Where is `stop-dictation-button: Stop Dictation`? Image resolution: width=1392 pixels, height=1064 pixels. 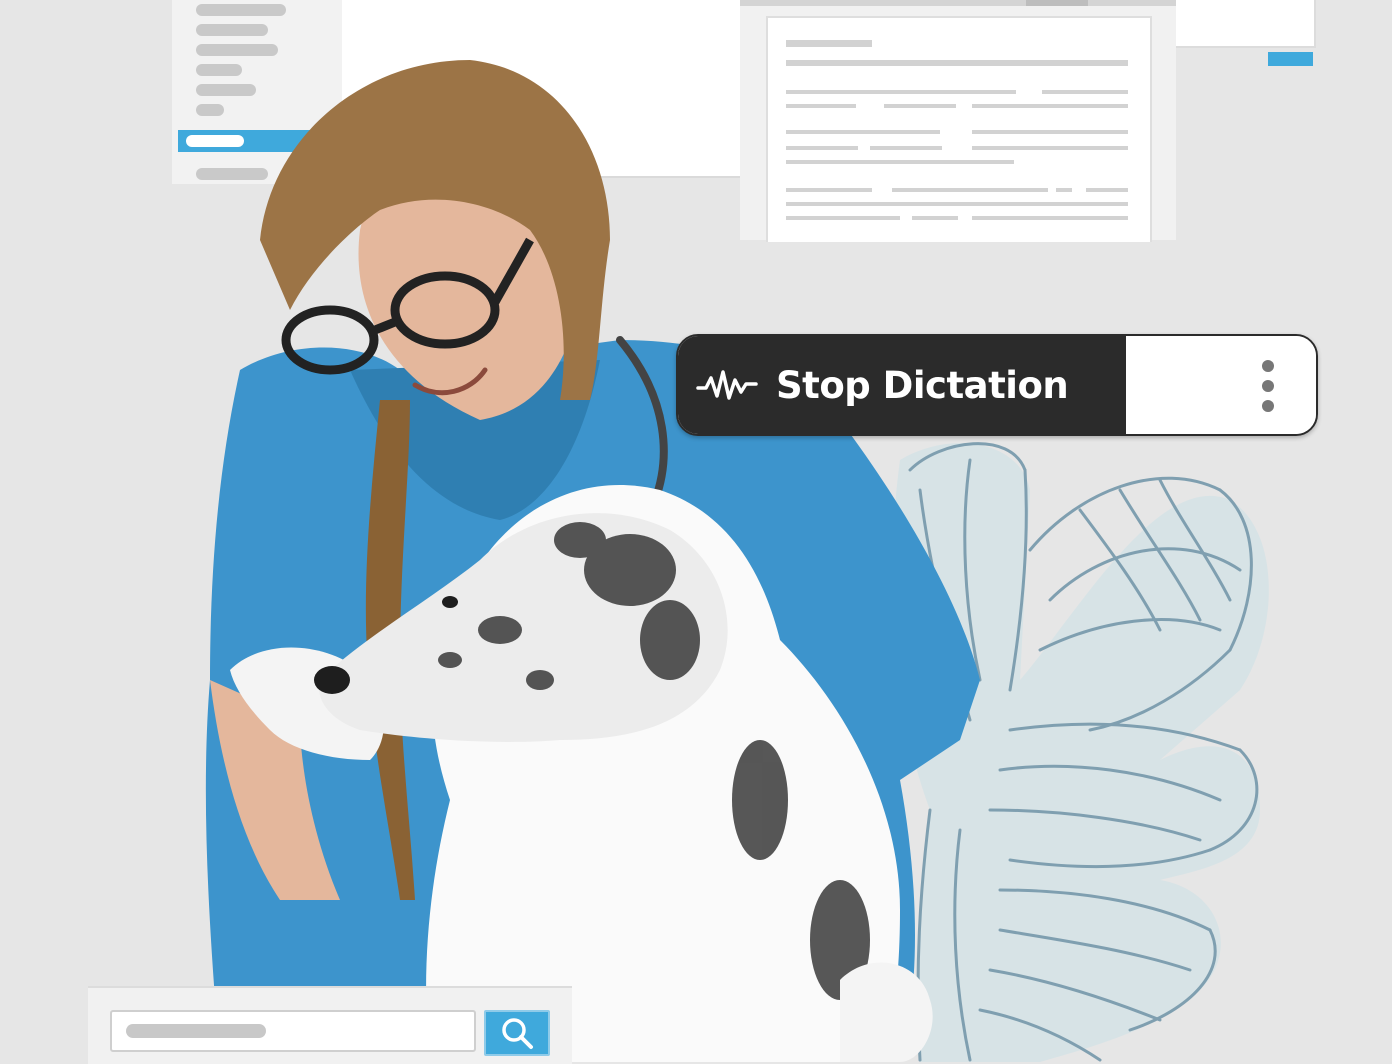
stop-dictation-button: Stop Dictation is located at coordinates (902, 385).